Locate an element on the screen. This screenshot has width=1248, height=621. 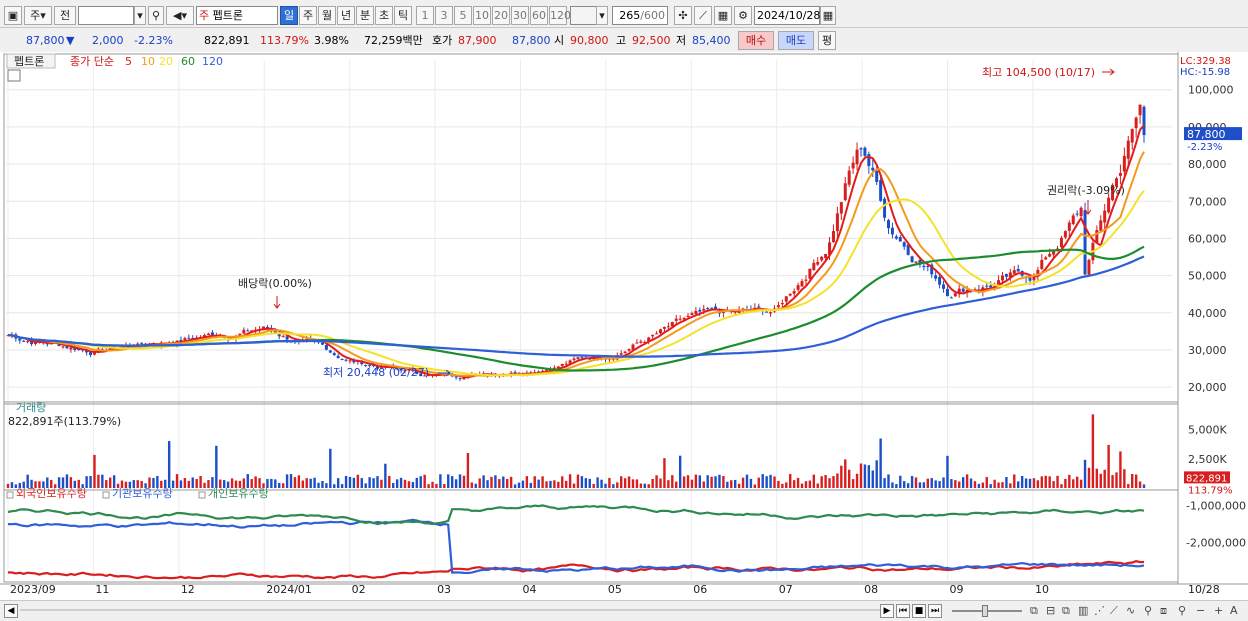
zoom-slider-thumb is located at coordinates (985, 611).